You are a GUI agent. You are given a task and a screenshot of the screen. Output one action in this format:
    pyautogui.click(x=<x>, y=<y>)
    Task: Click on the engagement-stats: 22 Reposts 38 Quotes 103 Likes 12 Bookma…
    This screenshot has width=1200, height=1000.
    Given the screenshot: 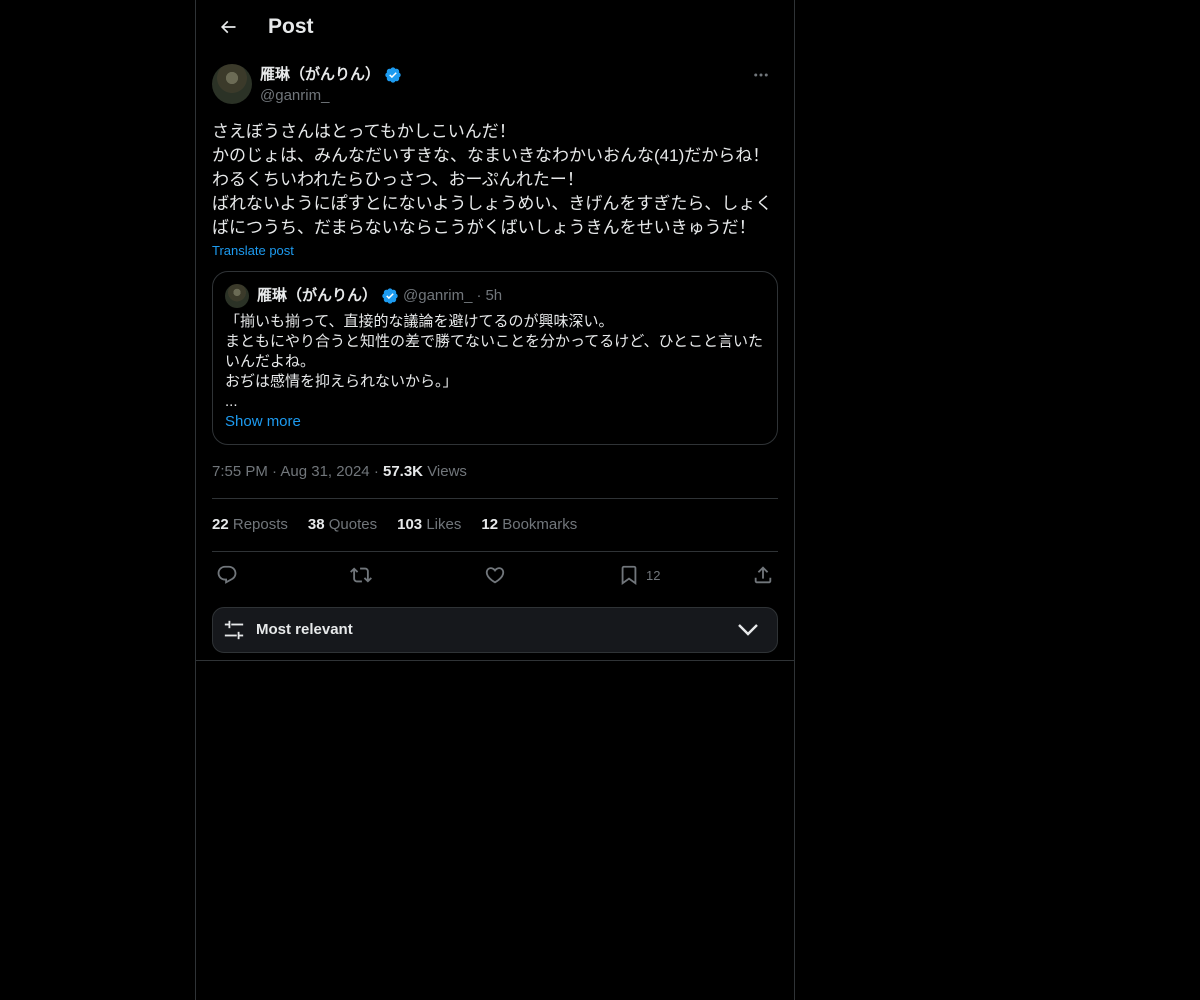 What is the action you would take?
    pyautogui.click(x=394, y=525)
    